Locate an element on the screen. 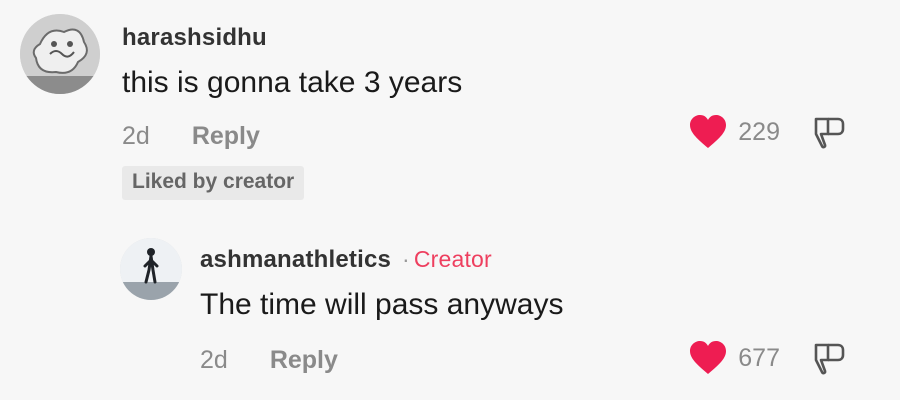  creator-tag: · Creator is located at coordinates (445, 259).